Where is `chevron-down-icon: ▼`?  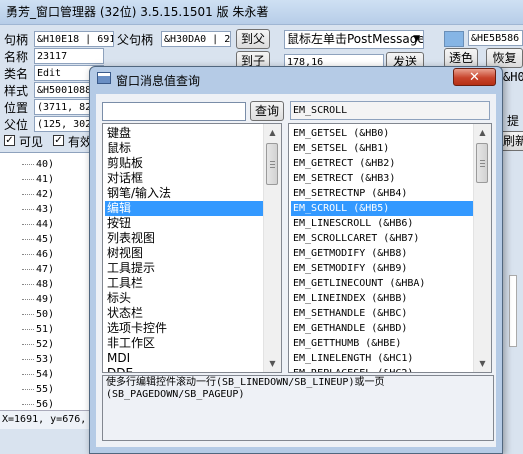 chevron-down-icon: ▼ is located at coordinates (416, 39).